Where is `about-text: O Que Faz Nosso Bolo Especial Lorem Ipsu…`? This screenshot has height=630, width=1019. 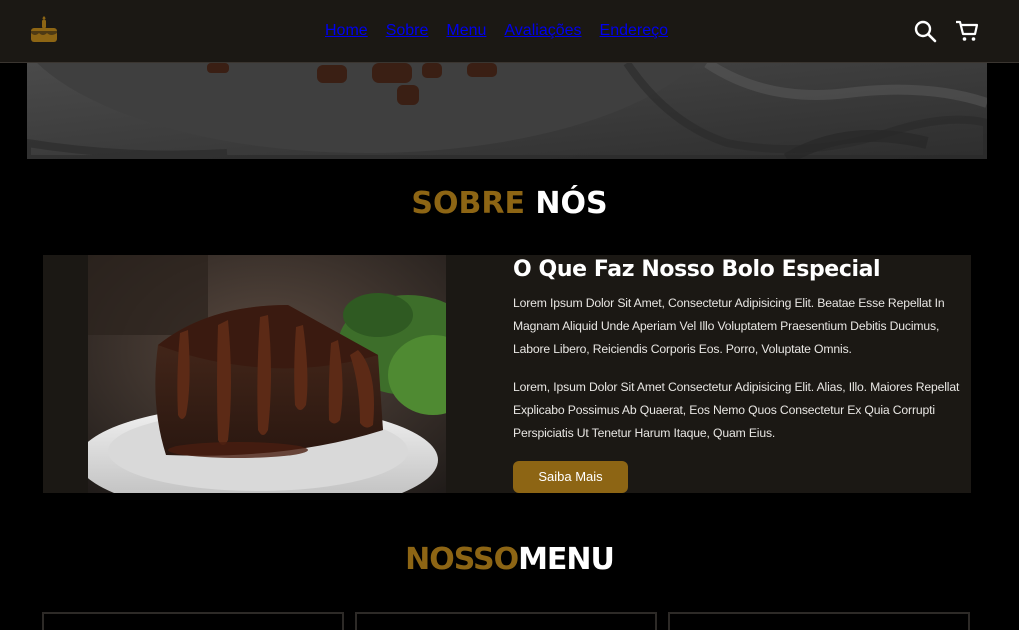
about-text: O Que Faz Nosso Bolo Especial Lorem Ipsu… is located at coordinates (739, 350).